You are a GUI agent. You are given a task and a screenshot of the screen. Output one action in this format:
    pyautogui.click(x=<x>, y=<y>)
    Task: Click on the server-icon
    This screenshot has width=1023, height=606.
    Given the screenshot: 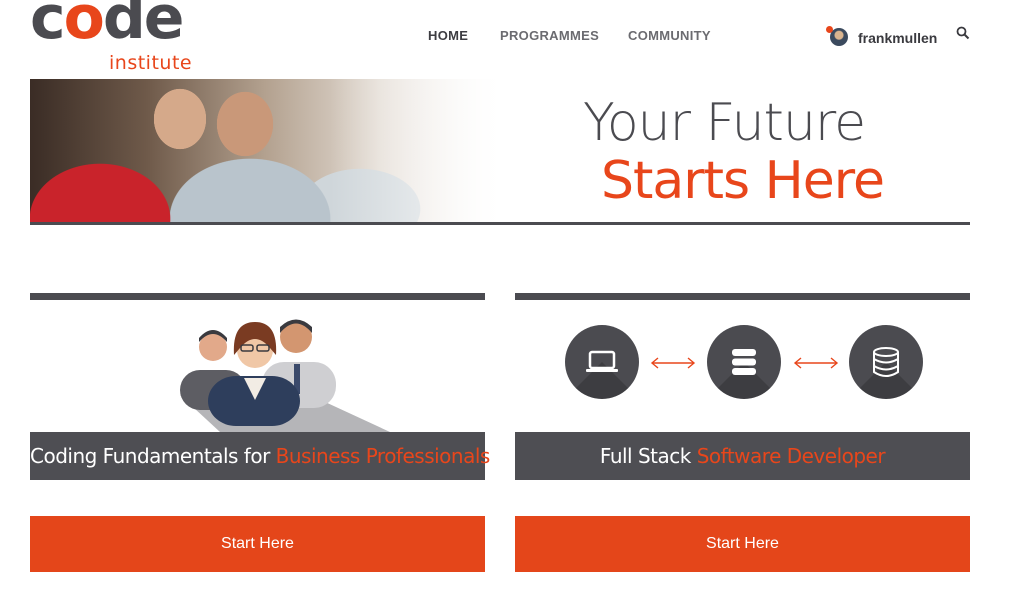 What is the action you would take?
    pyautogui.click(x=744, y=362)
    